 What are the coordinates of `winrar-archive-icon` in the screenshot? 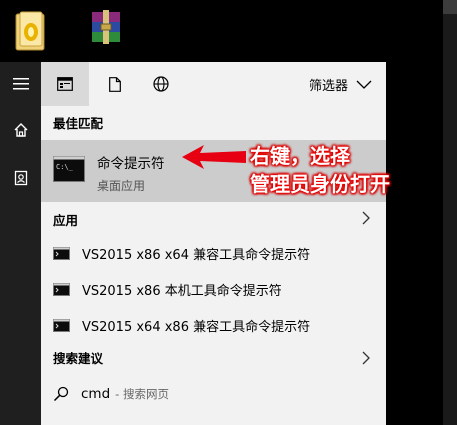 It's located at (106, 30).